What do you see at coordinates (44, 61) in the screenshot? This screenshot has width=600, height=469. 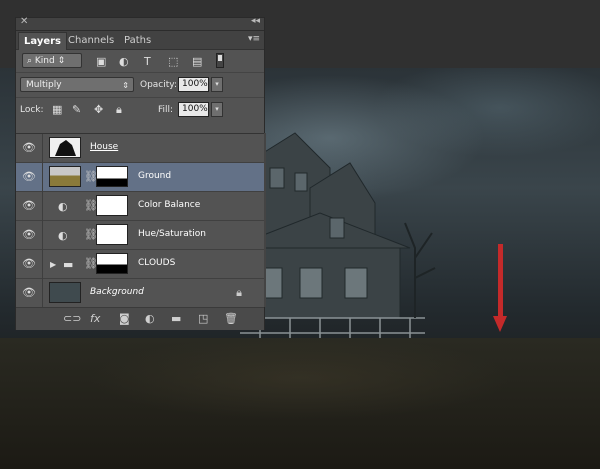 I see `kind-label: Kind` at bounding box center [44, 61].